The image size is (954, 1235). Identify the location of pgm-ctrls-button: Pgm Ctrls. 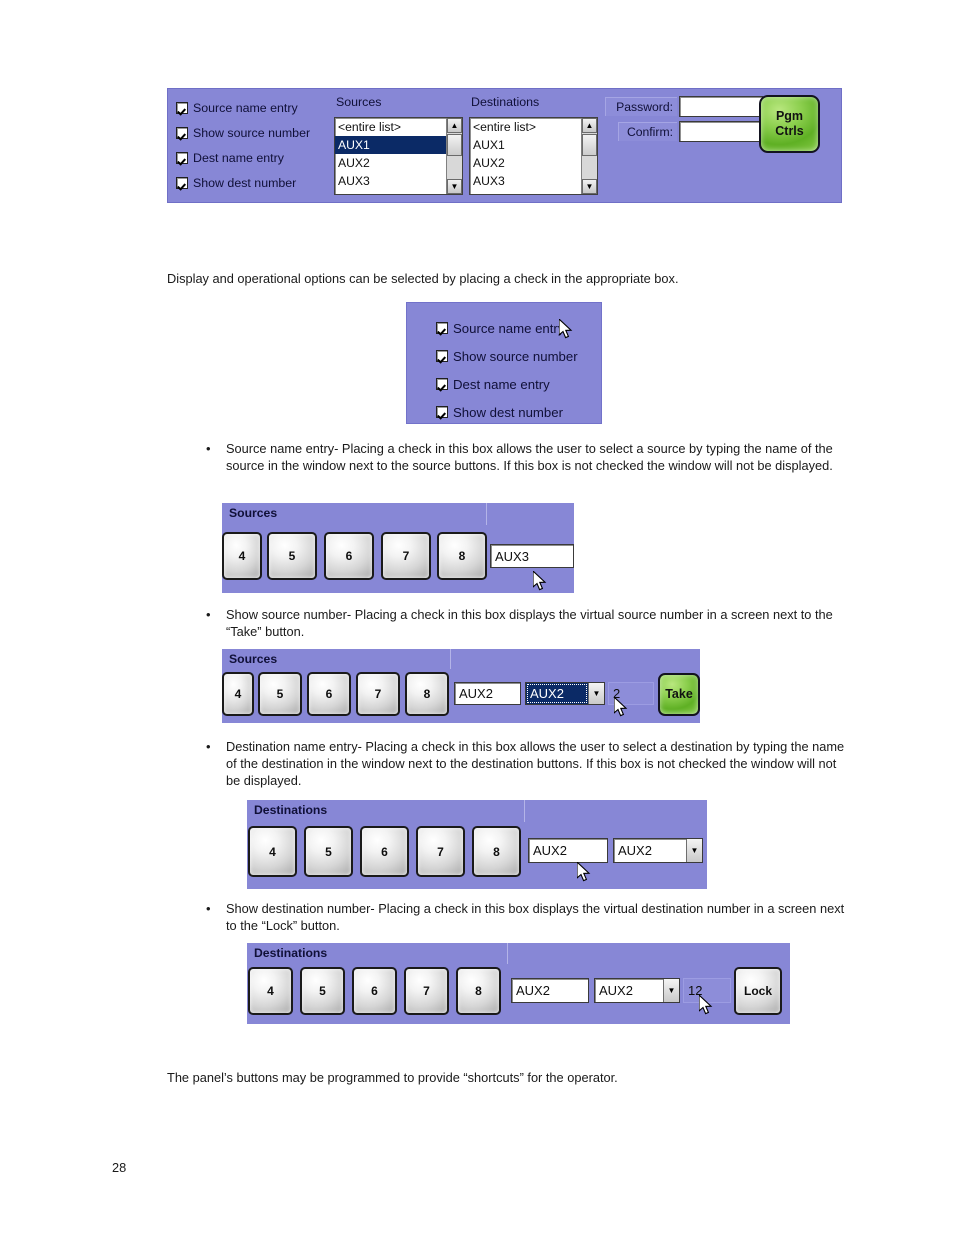
(789, 124).